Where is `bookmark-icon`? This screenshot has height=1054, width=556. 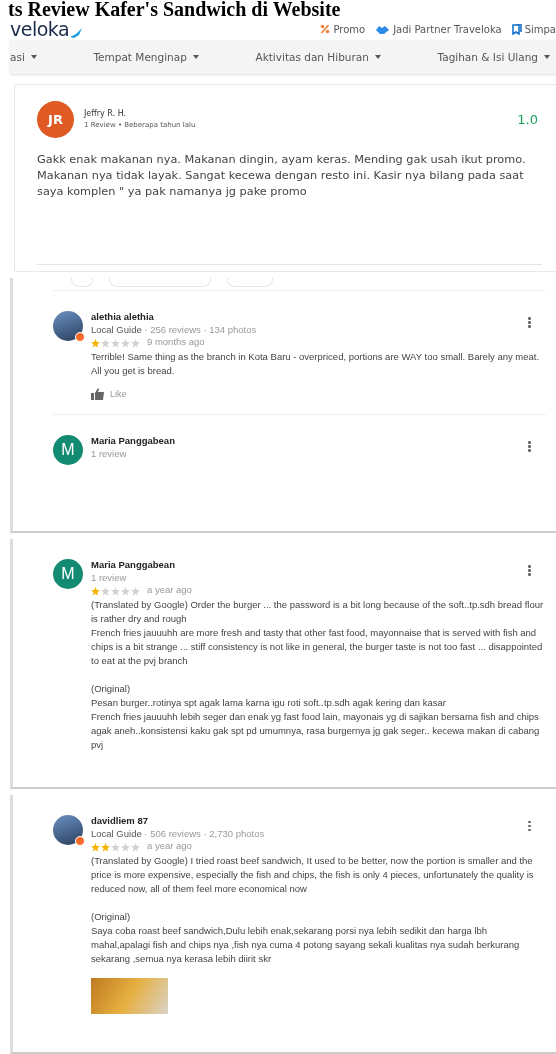
bookmark-icon is located at coordinates (516, 29).